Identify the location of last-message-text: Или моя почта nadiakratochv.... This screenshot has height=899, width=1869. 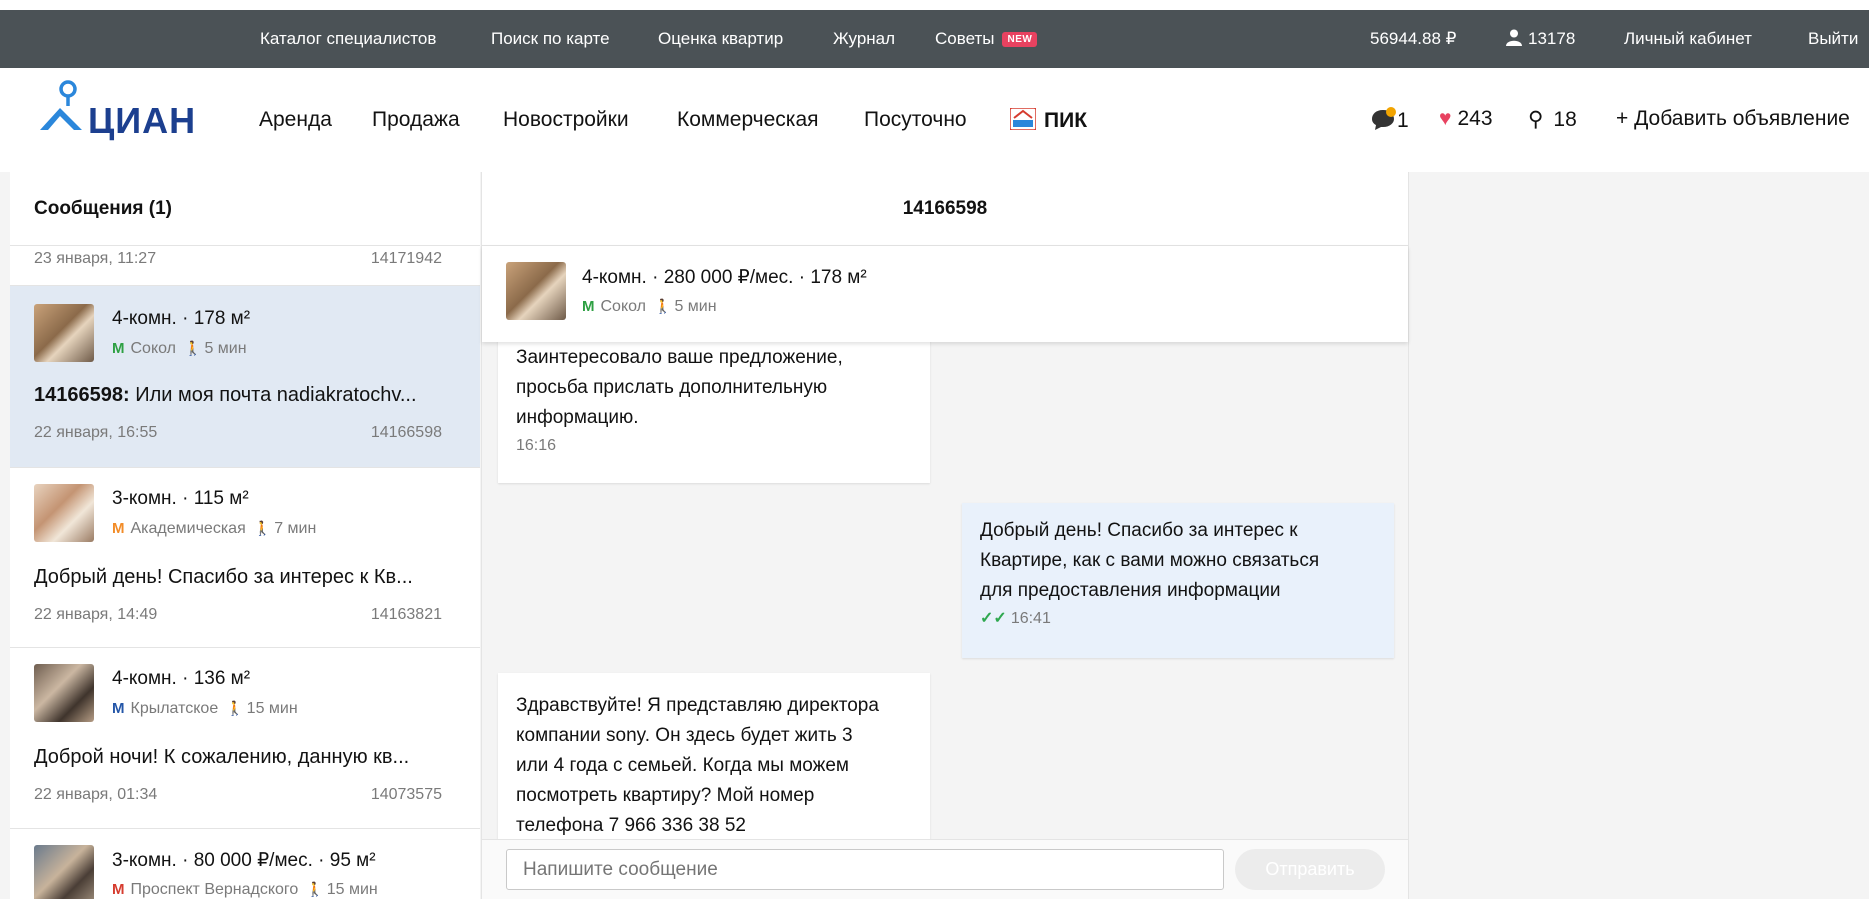
(273, 395).